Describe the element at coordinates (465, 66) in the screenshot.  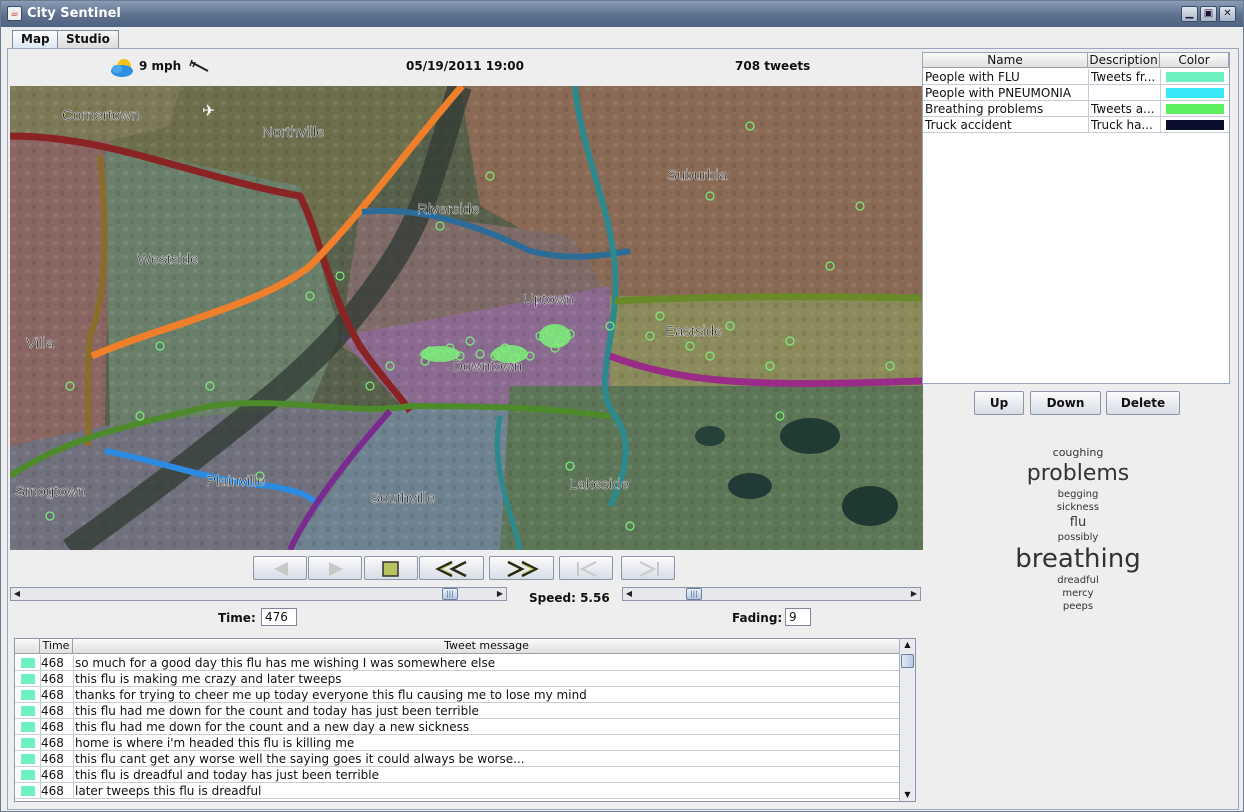
I see `current-datetime: 05/19/2011 19:00` at that location.